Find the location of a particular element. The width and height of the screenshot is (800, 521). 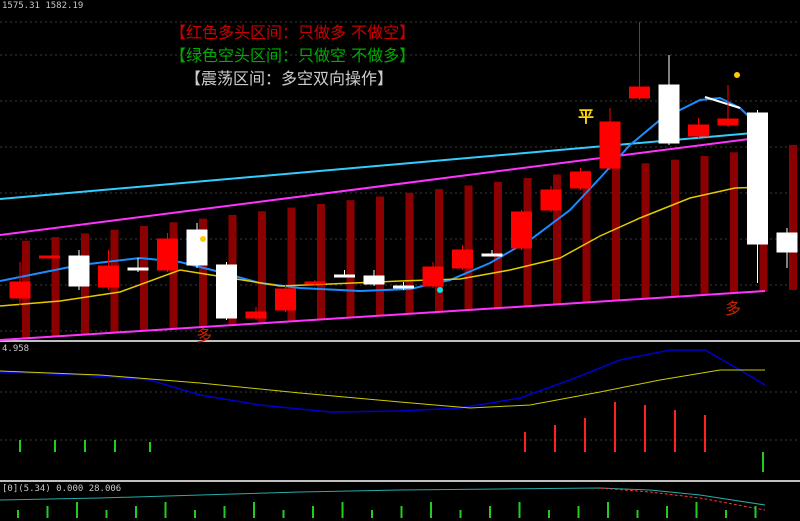

price-info: 1575.31 1582.19 is located at coordinates (43, 6).